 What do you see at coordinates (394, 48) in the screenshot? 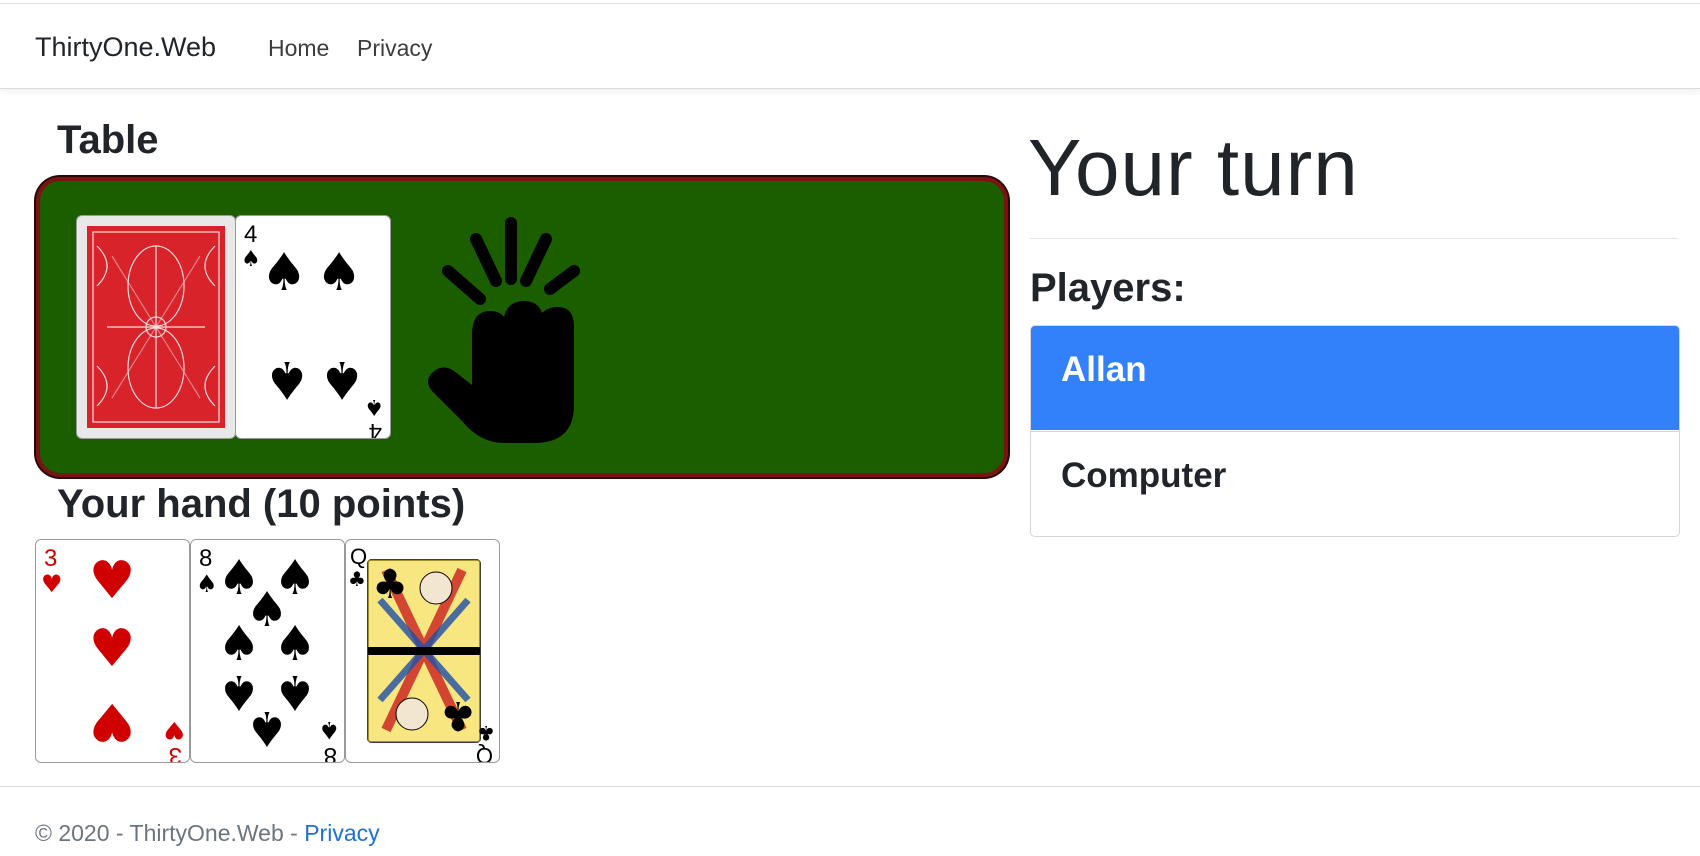
I see `nav-link-privacy: Privacy` at bounding box center [394, 48].